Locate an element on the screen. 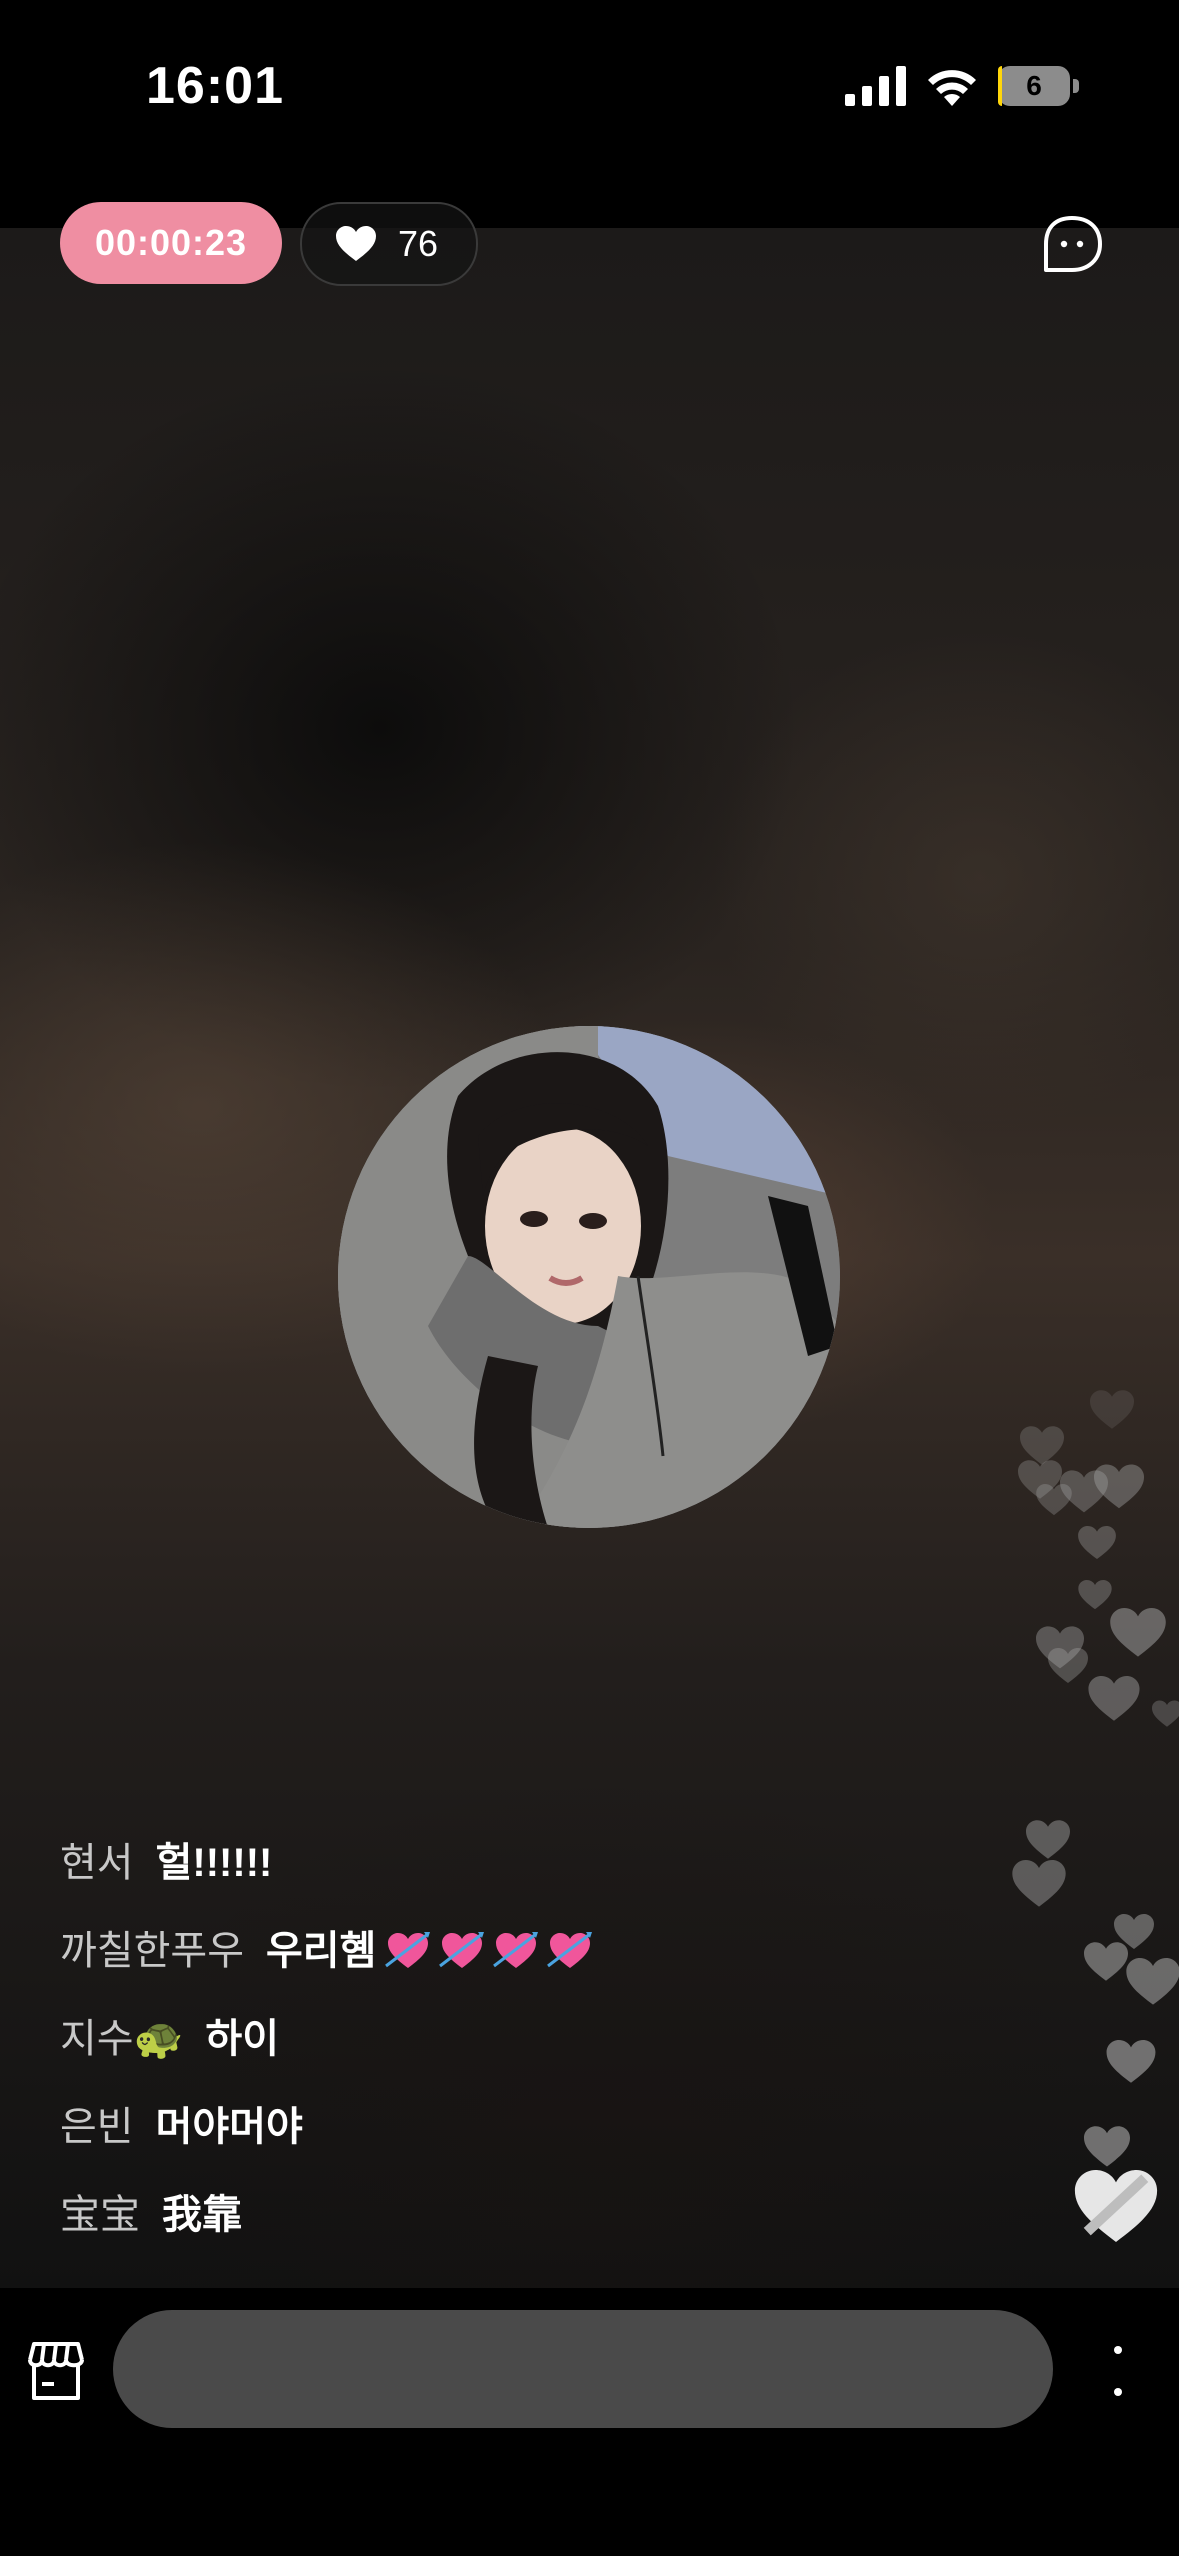 This screenshot has height=2556, width=1179. comment-item: 까칠한푸우 우리혬 is located at coordinates (510, 1962).